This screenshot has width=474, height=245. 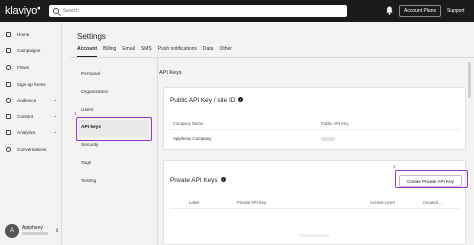 What do you see at coordinates (456, 11) in the screenshot?
I see `support-link: Support` at bounding box center [456, 11].